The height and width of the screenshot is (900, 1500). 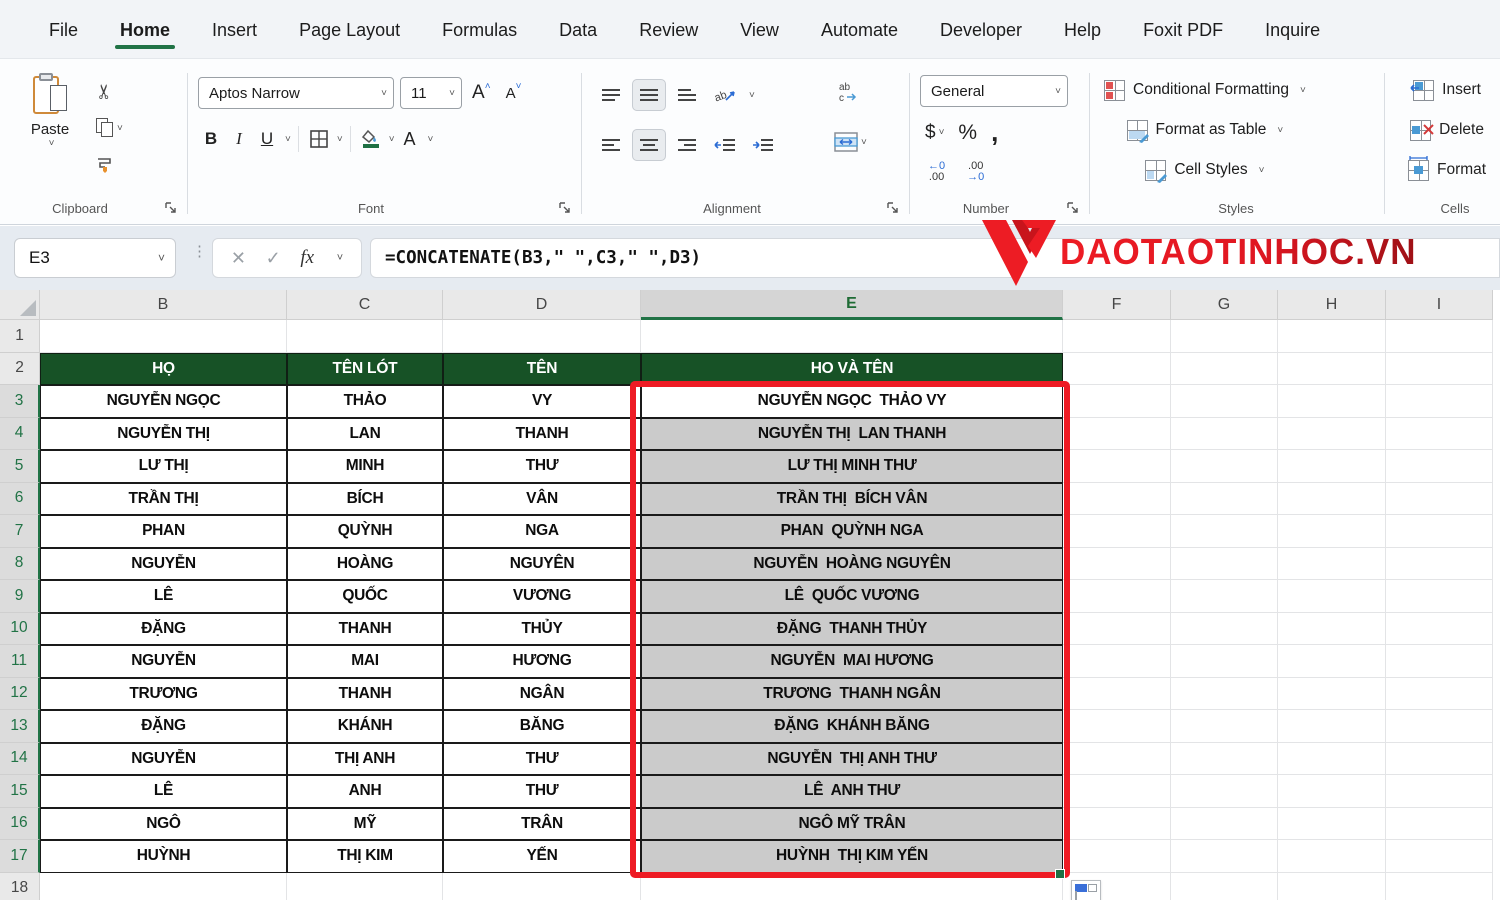 I want to click on cell-C13: KHÁNH, so click(x=365, y=726).